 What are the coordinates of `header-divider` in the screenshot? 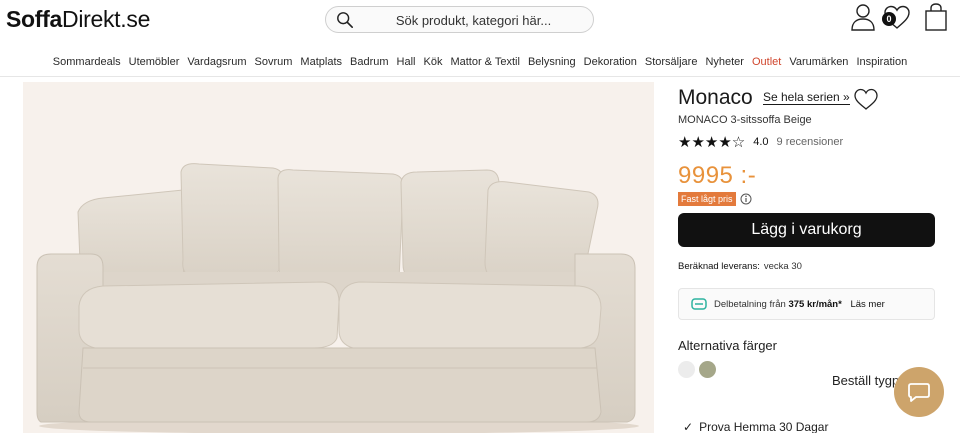 It's located at (480, 76).